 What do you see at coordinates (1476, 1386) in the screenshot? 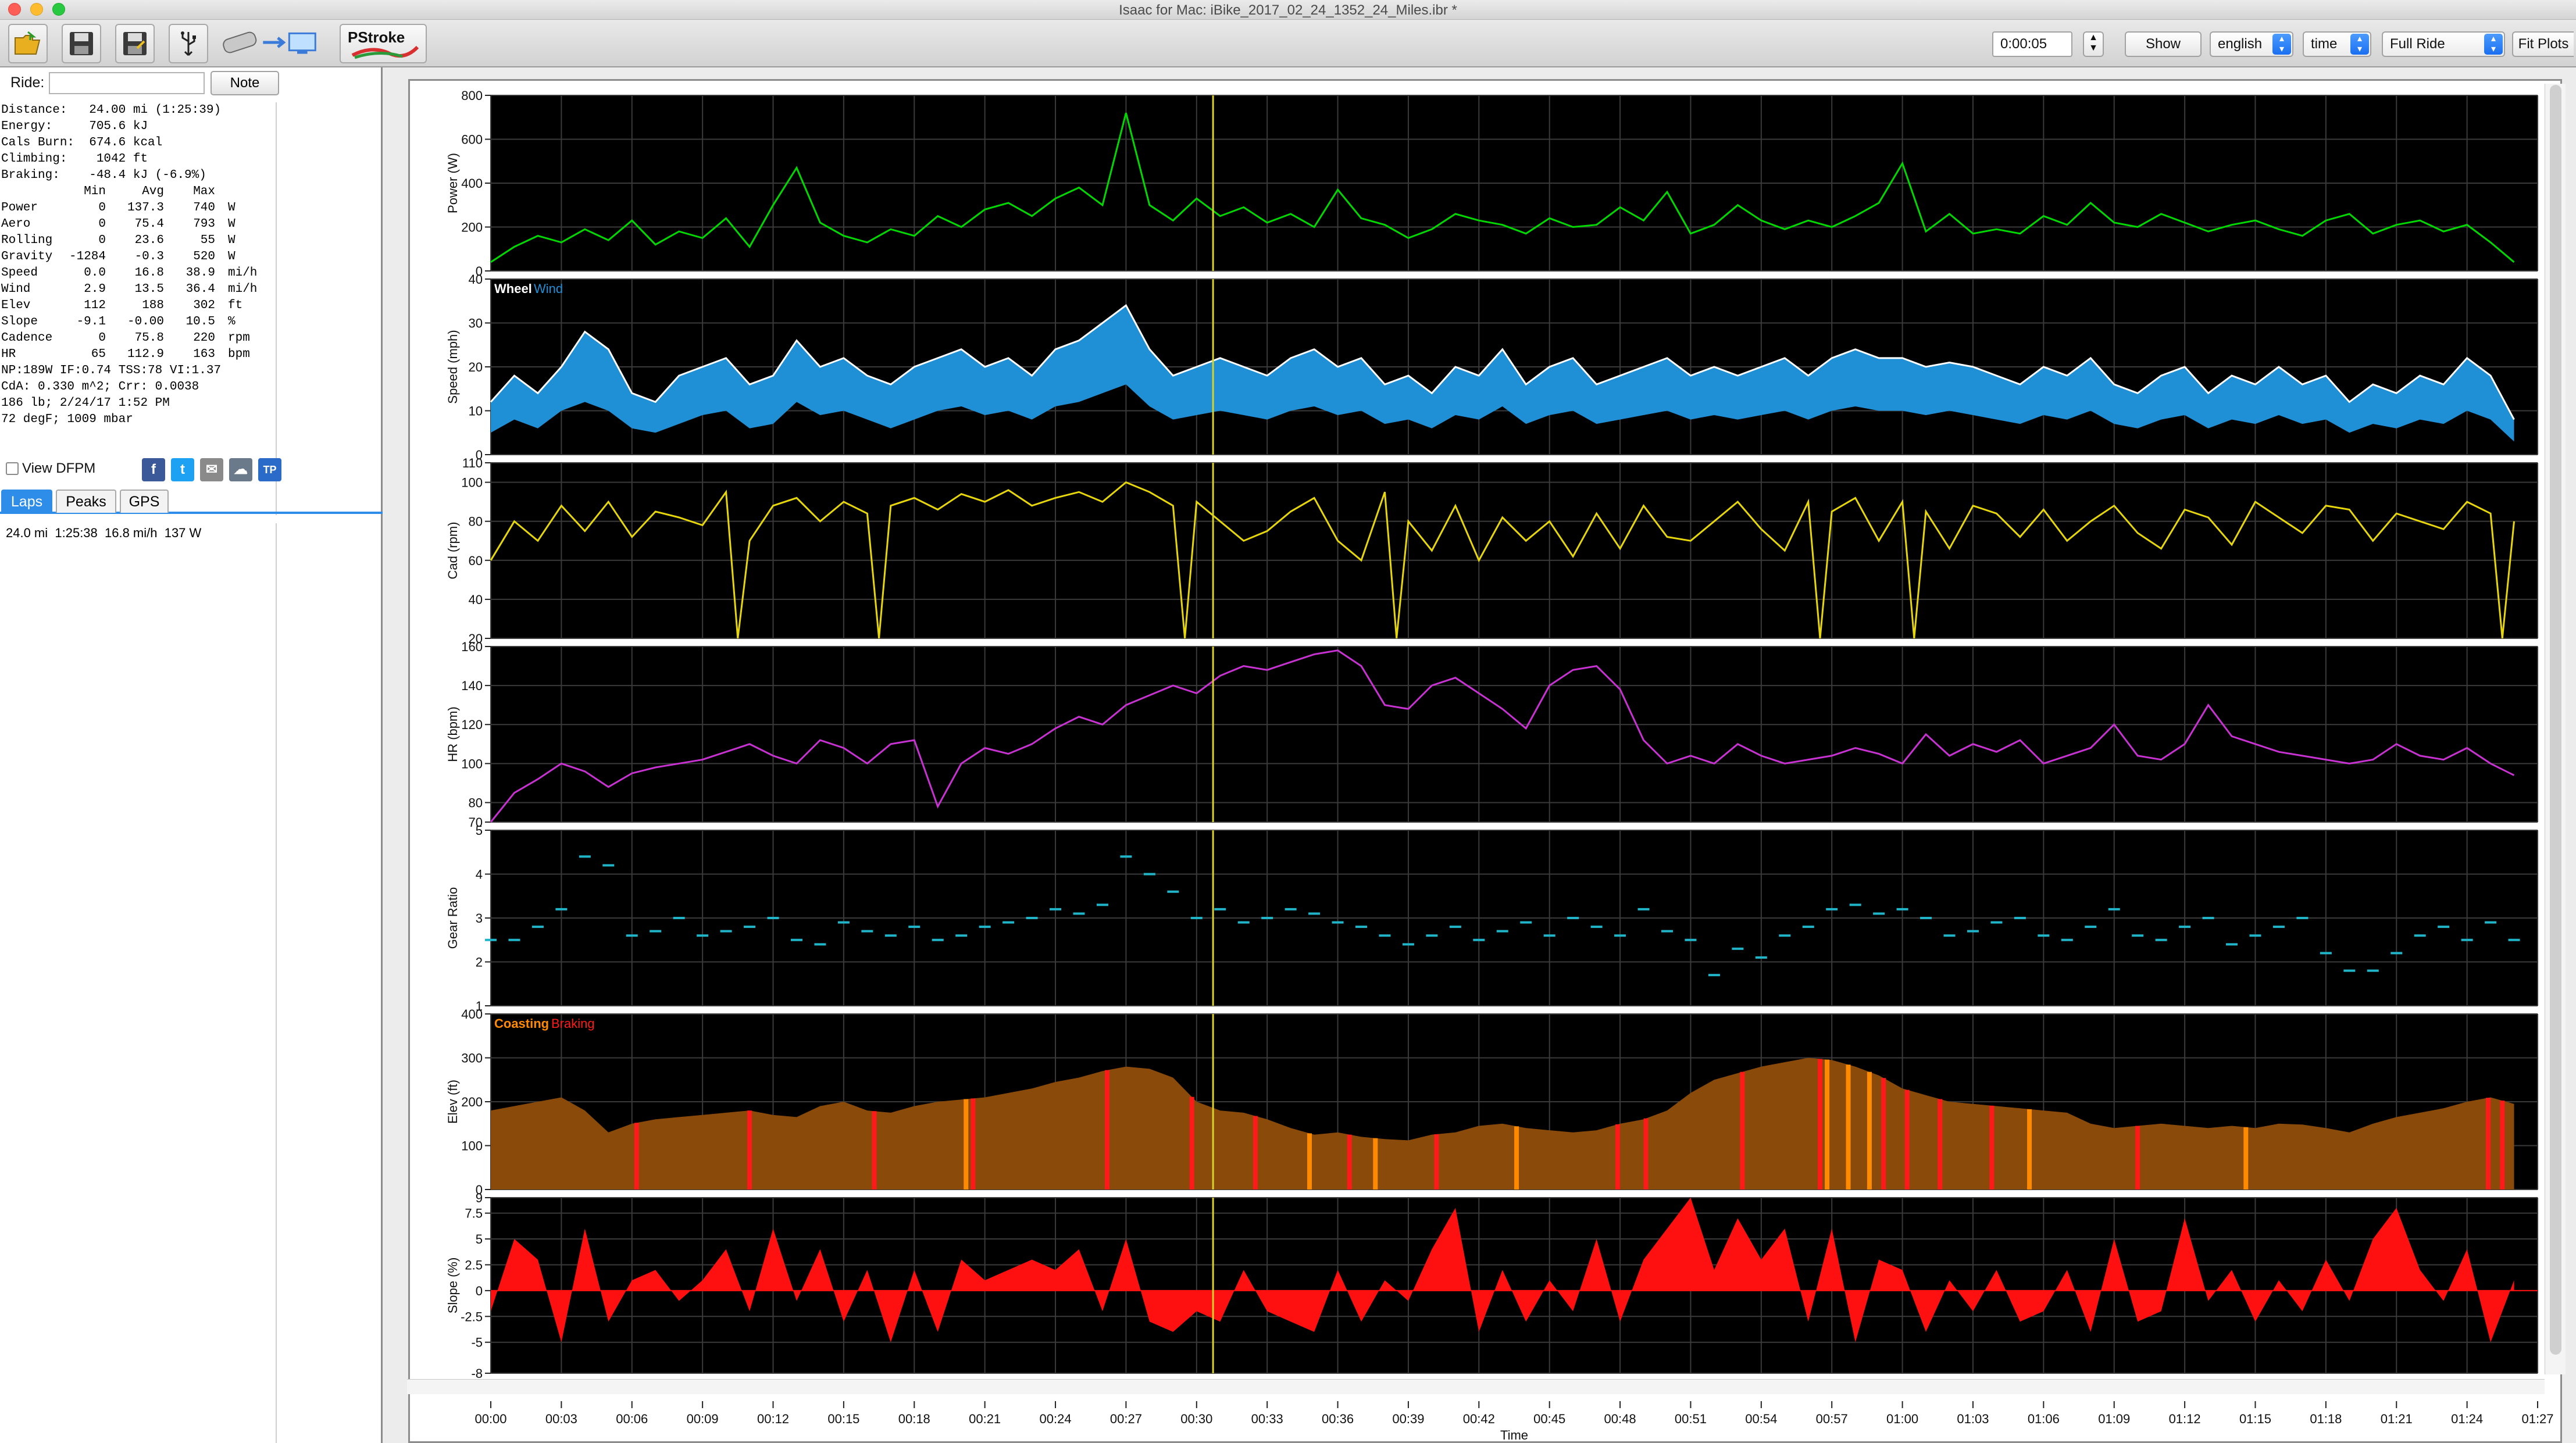
I see `horizontal-scrollbar` at bounding box center [1476, 1386].